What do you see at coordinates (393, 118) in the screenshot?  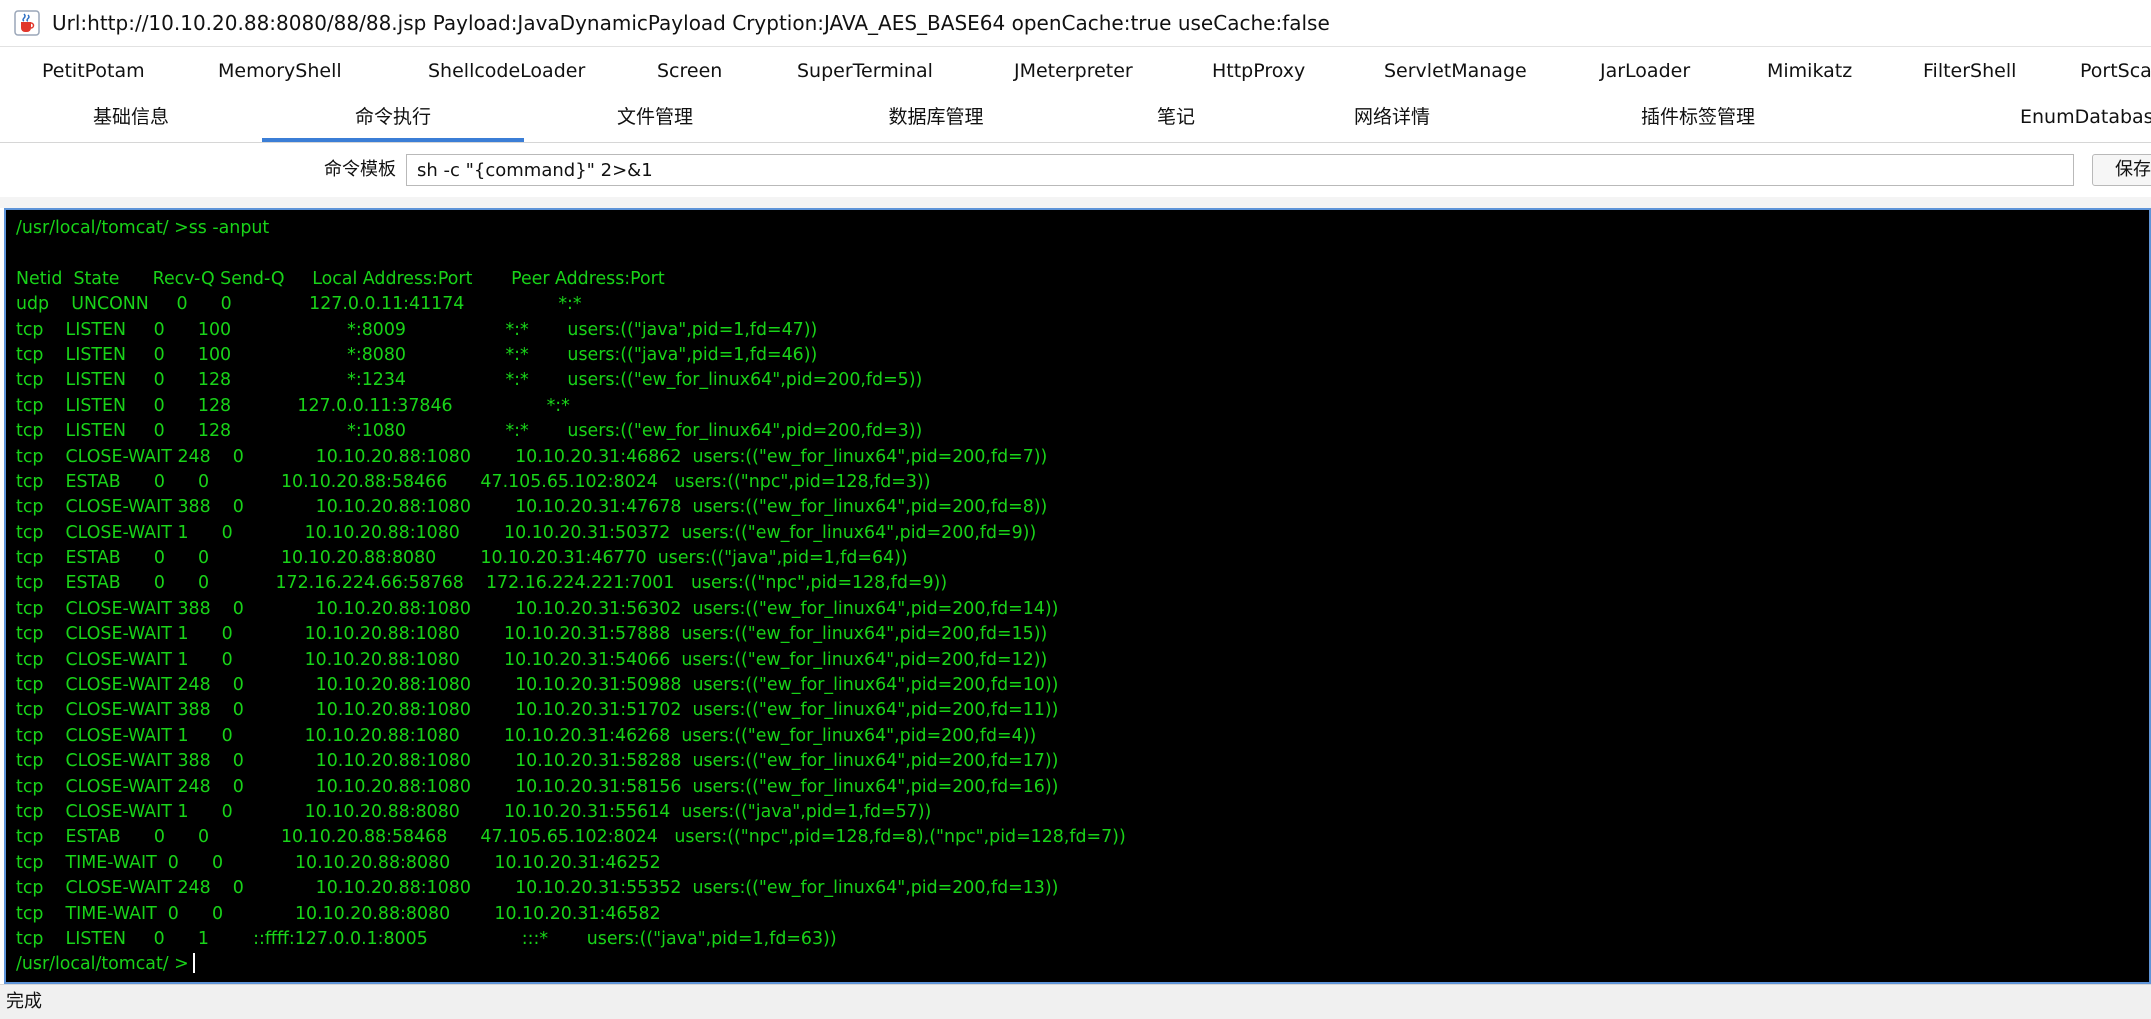 I see `tab-command-exec: 命令执行` at bounding box center [393, 118].